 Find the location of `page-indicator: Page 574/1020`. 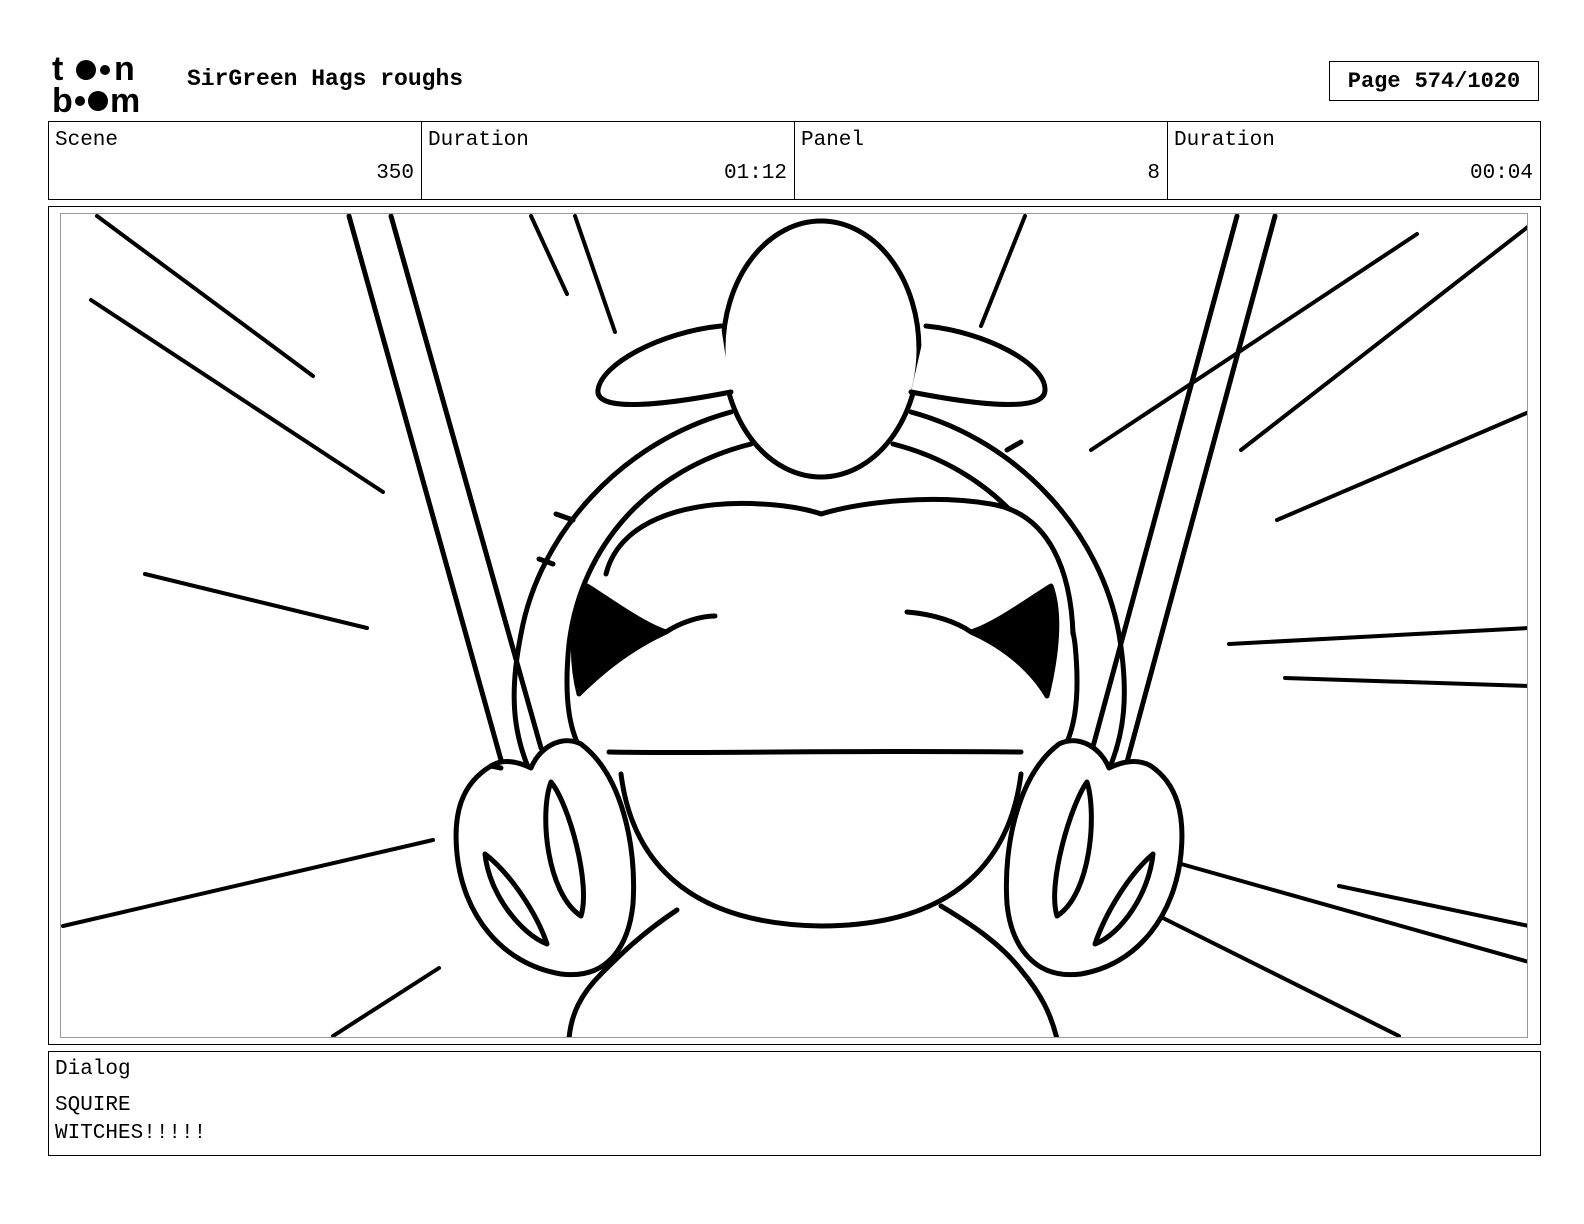

page-indicator: Page 574/1020 is located at coordinates (1434, 81).